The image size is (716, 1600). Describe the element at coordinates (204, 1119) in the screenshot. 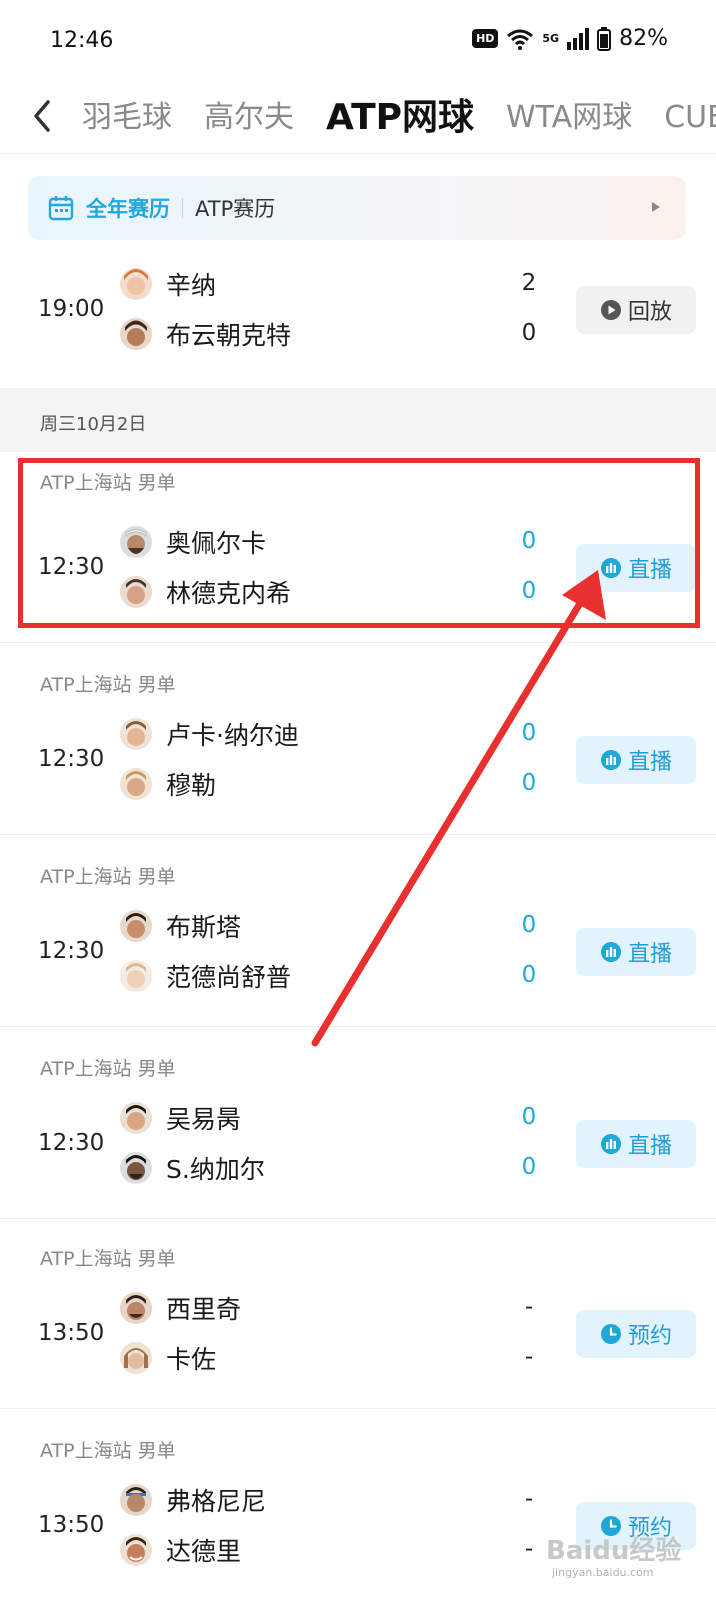

I see `player-name: 吴易昺` at that location.